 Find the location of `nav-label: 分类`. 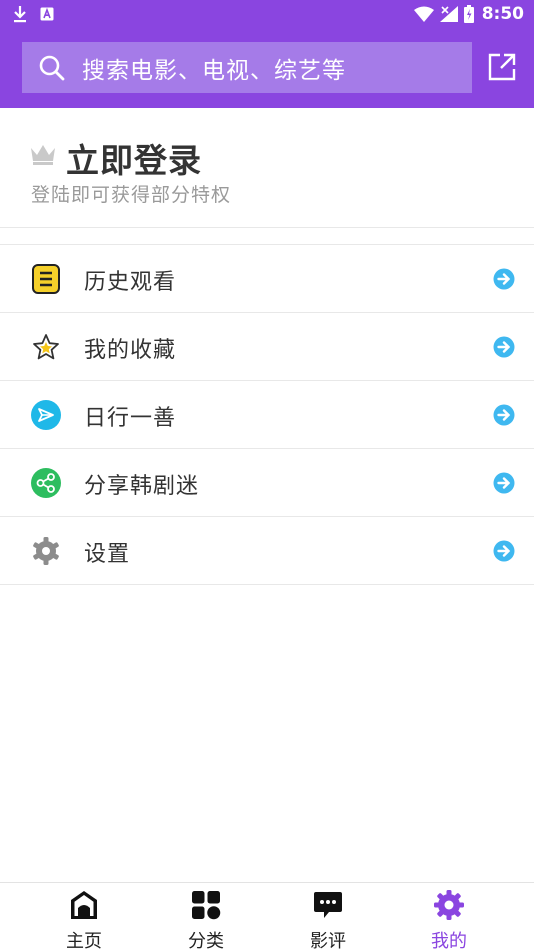

nav-label: 分类 is located at coordinates (206, 940).